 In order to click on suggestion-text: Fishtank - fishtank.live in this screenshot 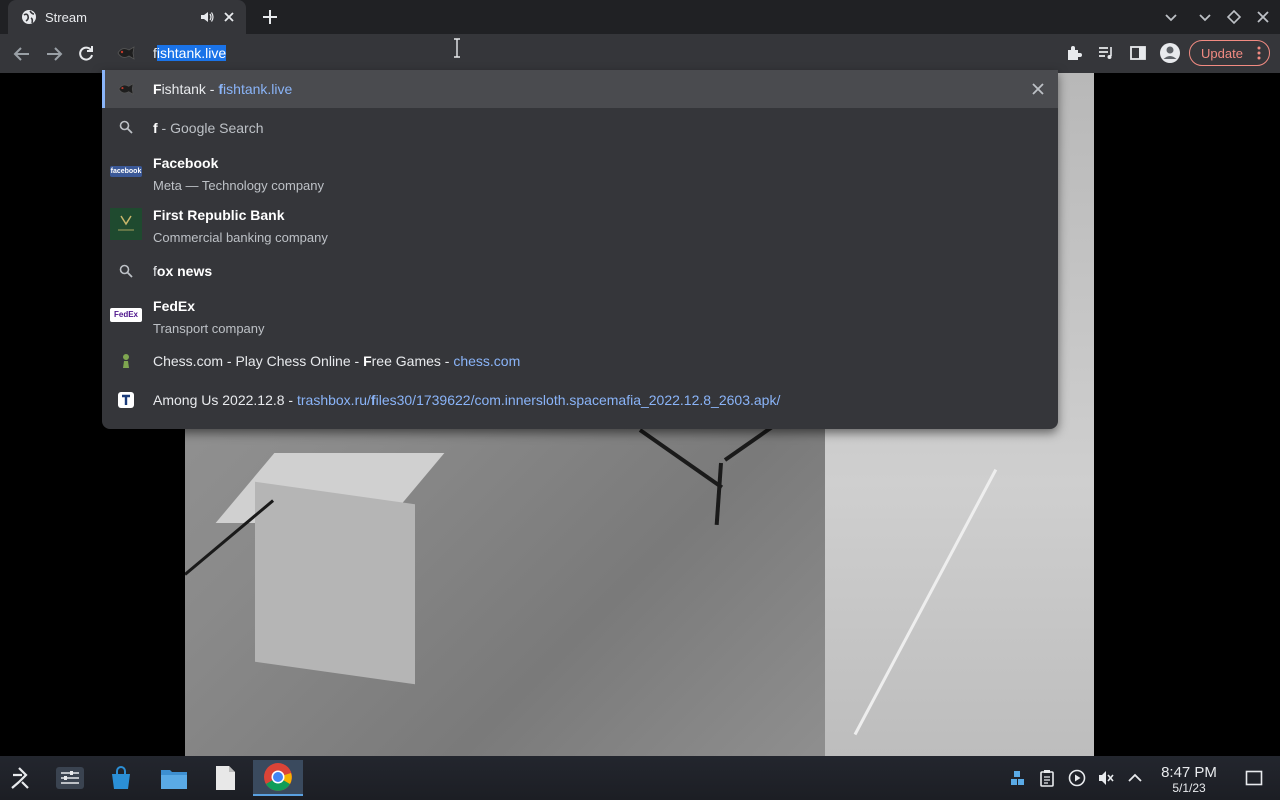, I will do `click(223, 89)`.